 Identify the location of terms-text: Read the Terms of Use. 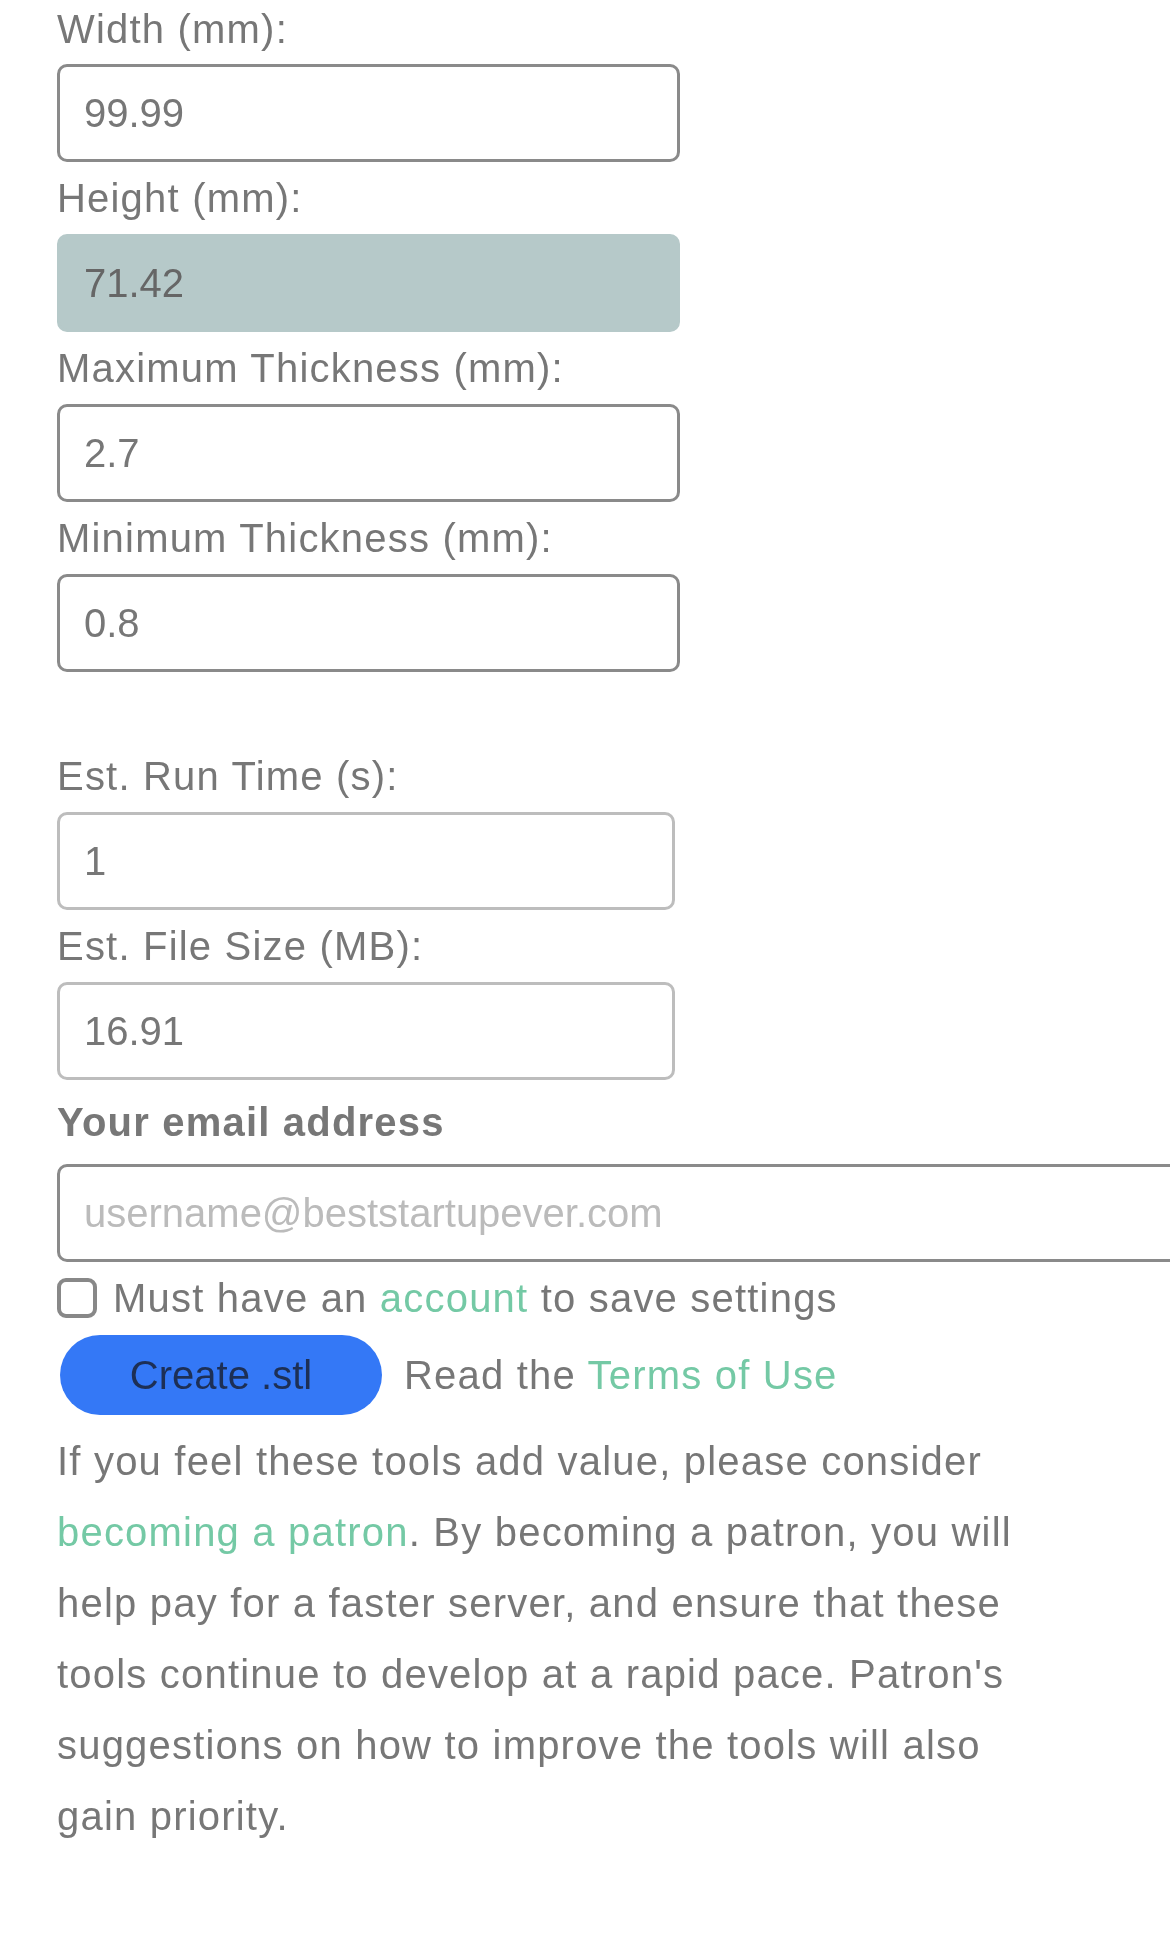
(621, 1375).